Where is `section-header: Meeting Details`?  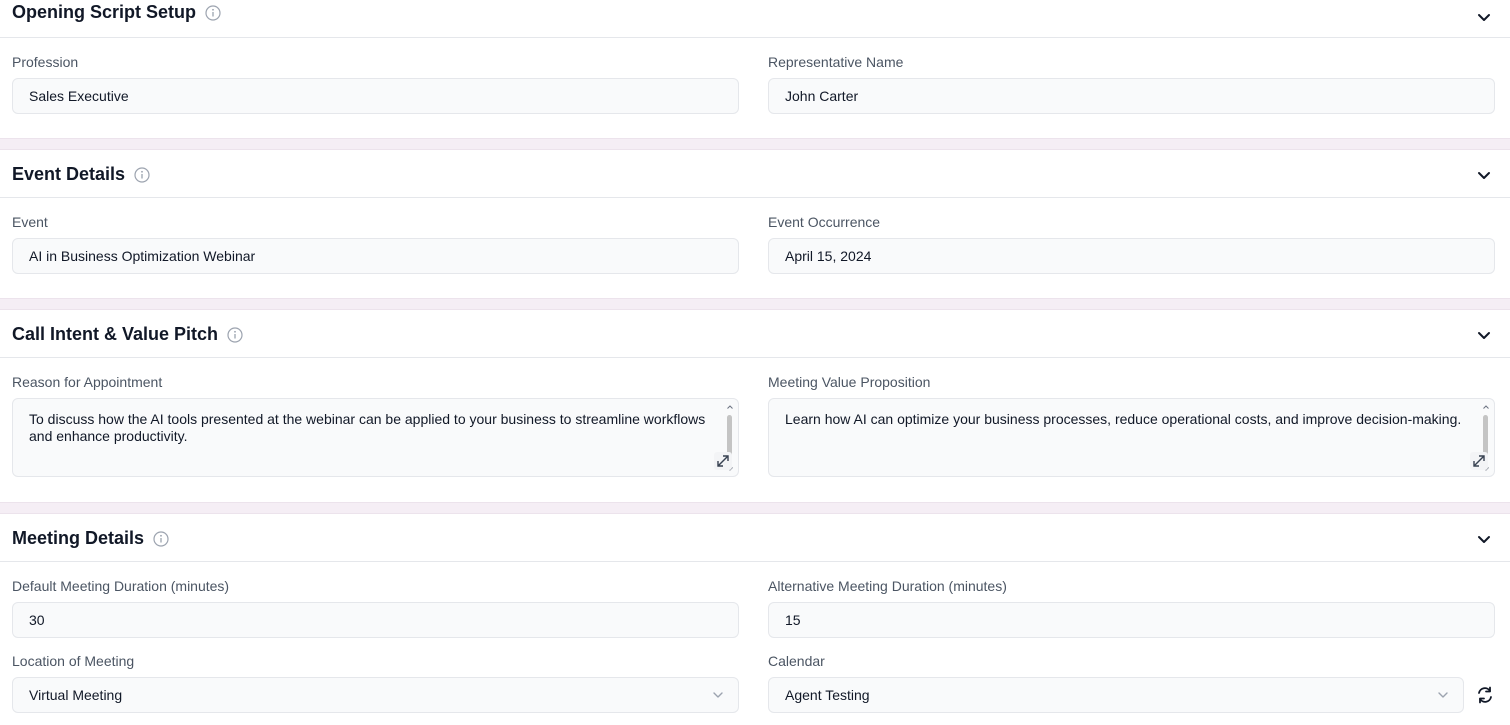 section-header: Meeting Details is located at coordinates (755, 538).